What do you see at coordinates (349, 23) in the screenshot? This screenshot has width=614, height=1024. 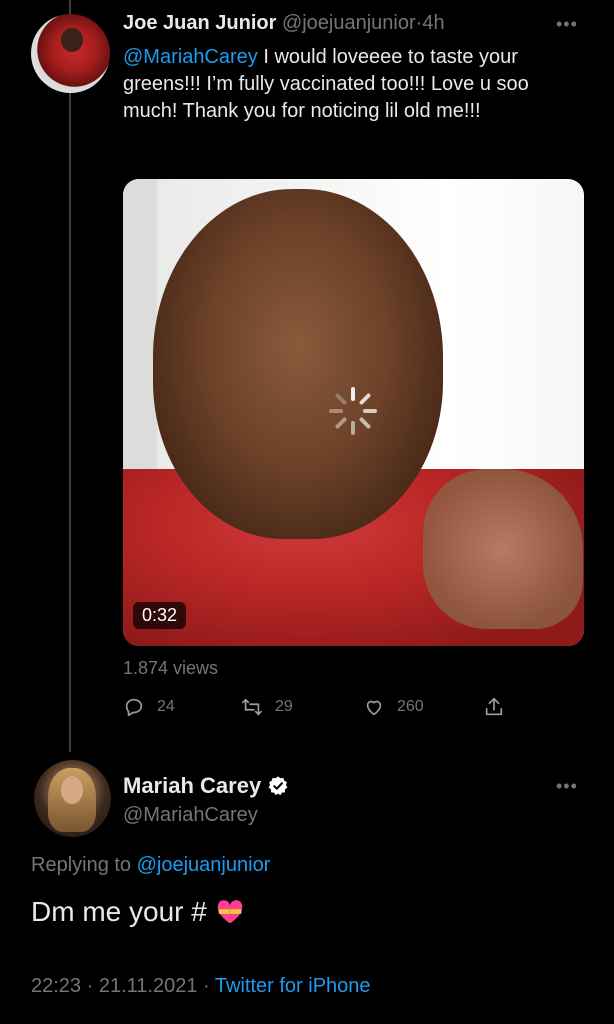 I see `tweet1-handle: @joejuanjunior` at bounding box center [349, 23].